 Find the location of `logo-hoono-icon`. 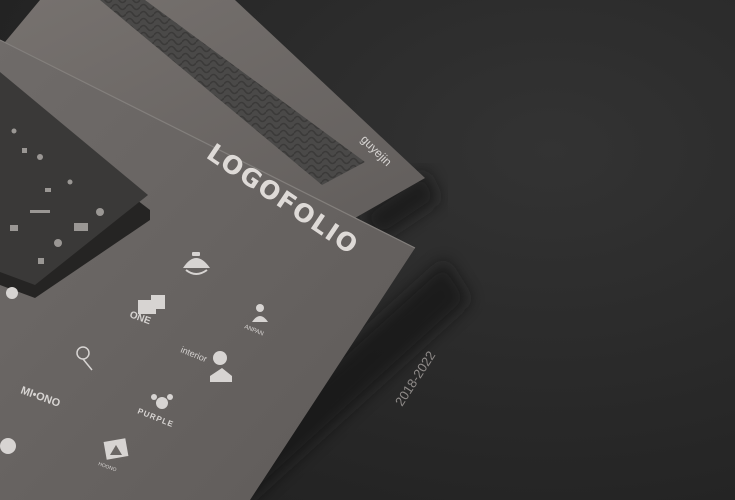

logo-hoono-icon is located at coordinates (116, 449).